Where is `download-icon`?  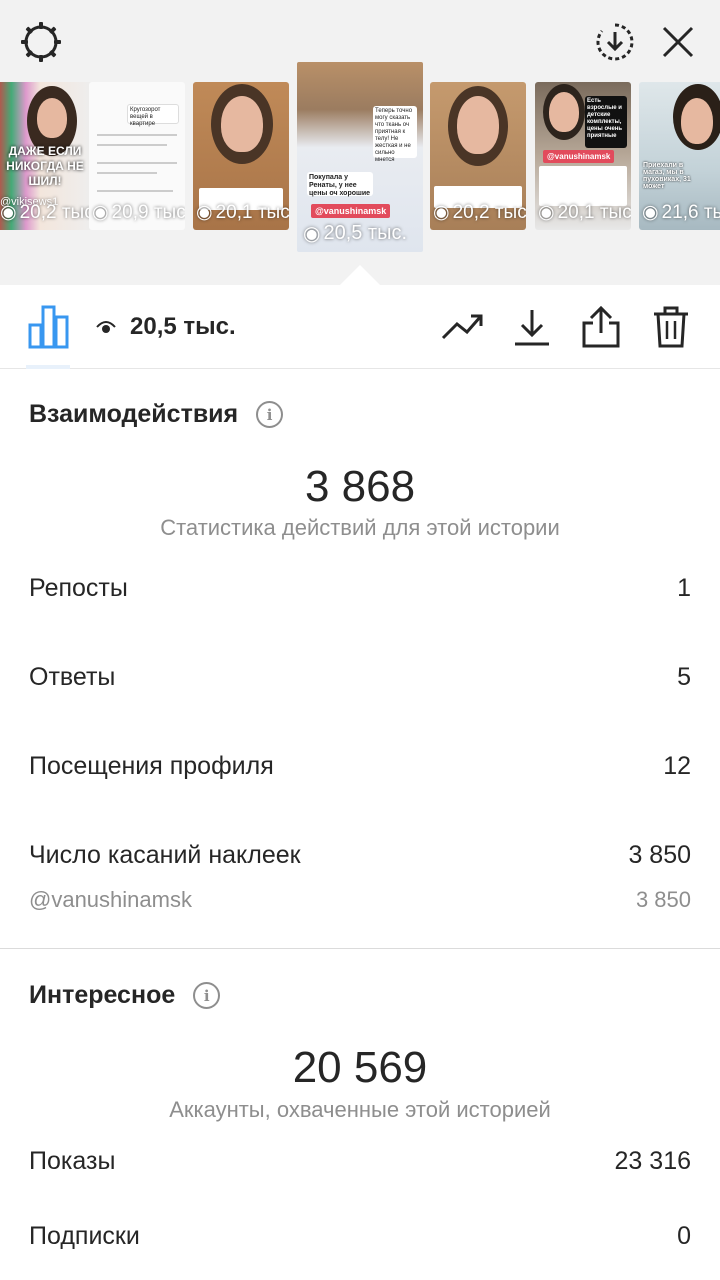
download-icon is located at coordinates (532, 328).